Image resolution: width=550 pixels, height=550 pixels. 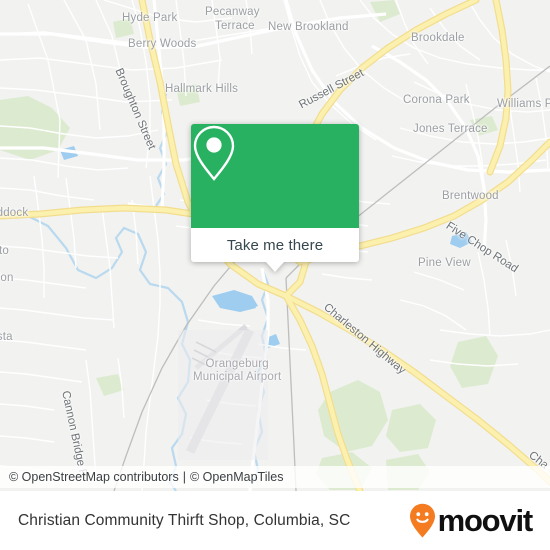 I want to click on location-popup: Take me there, so click(x=275, y=198).